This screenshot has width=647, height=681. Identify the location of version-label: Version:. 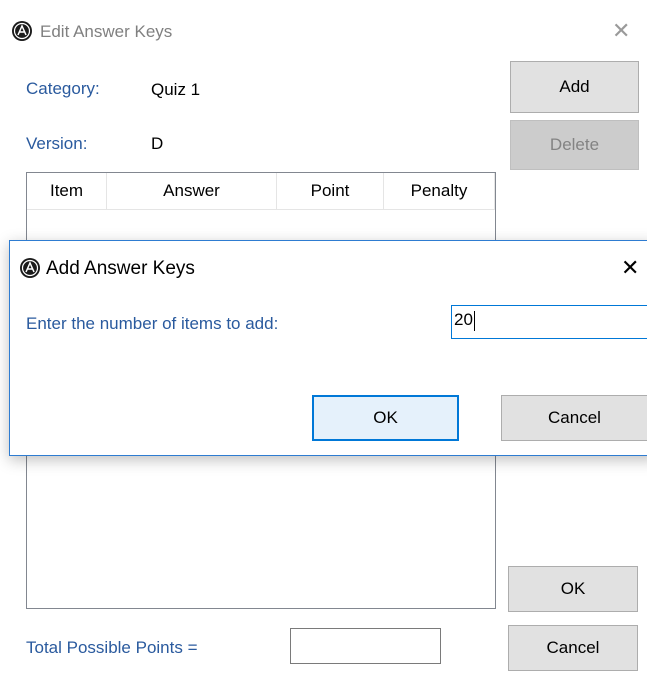
(57, 143).